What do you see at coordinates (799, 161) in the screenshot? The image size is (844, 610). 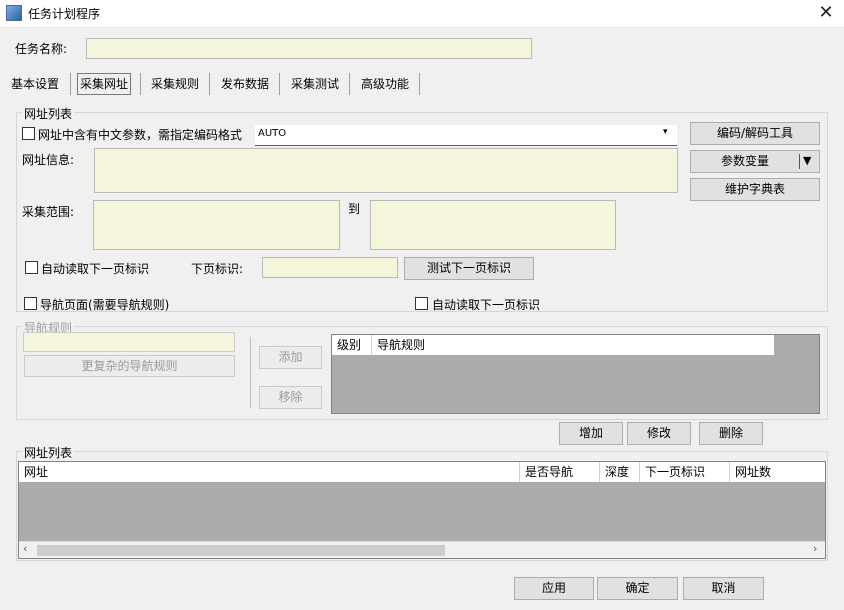 I see `split-divider` at bounding box center [799, 161].